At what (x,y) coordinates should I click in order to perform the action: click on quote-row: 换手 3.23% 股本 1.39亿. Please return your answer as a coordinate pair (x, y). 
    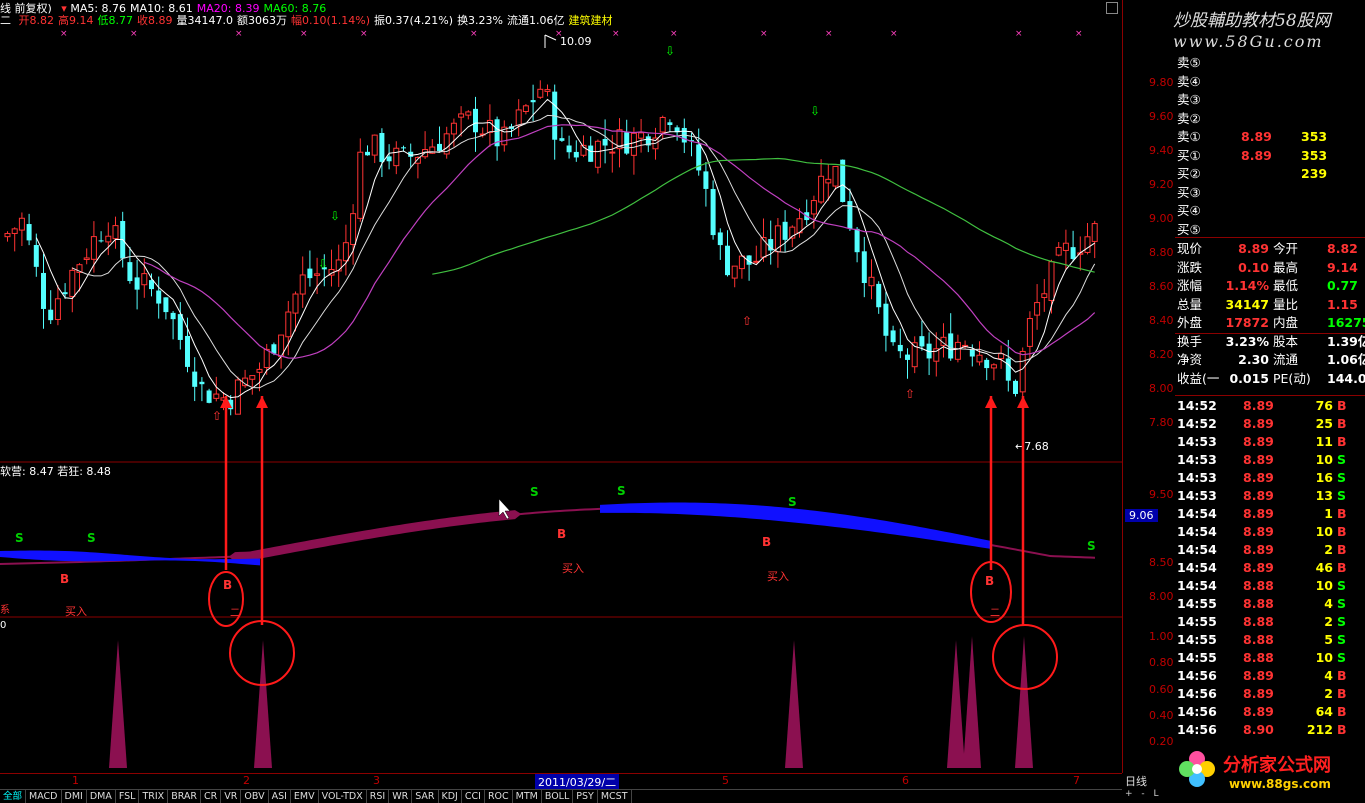
    Looking at the image, I should click on (1271, 341).